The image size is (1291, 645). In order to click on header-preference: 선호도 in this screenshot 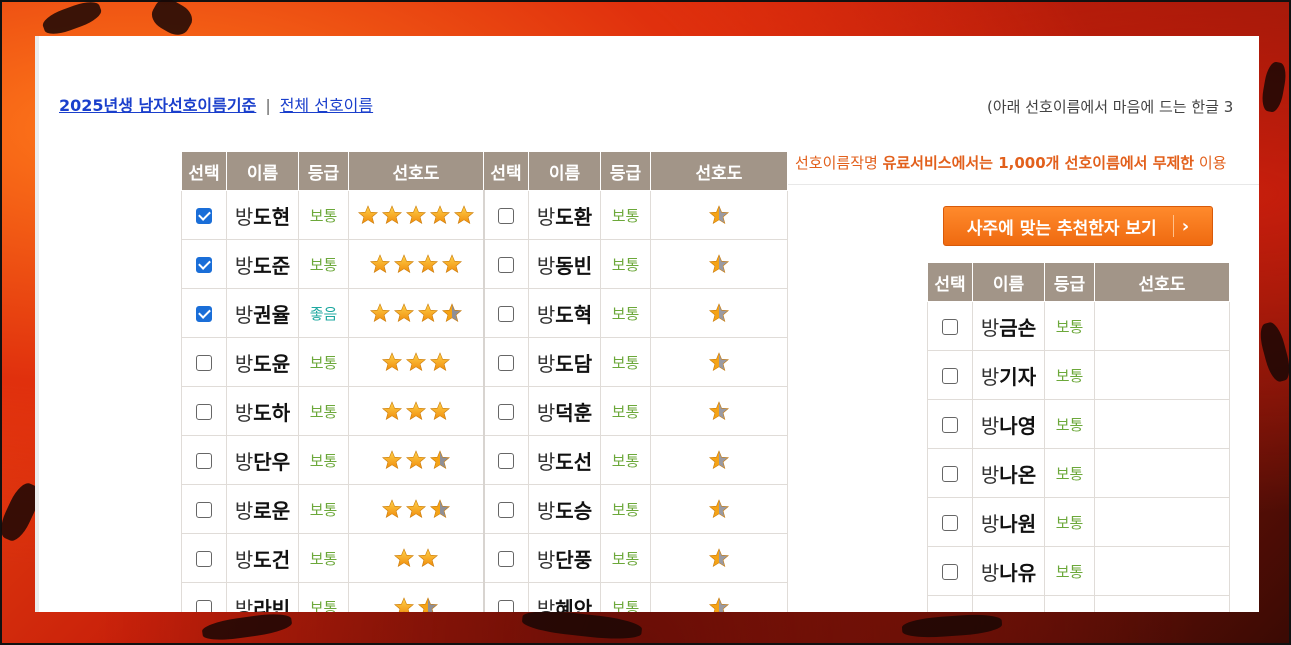, I will do `click(416, 171)`.